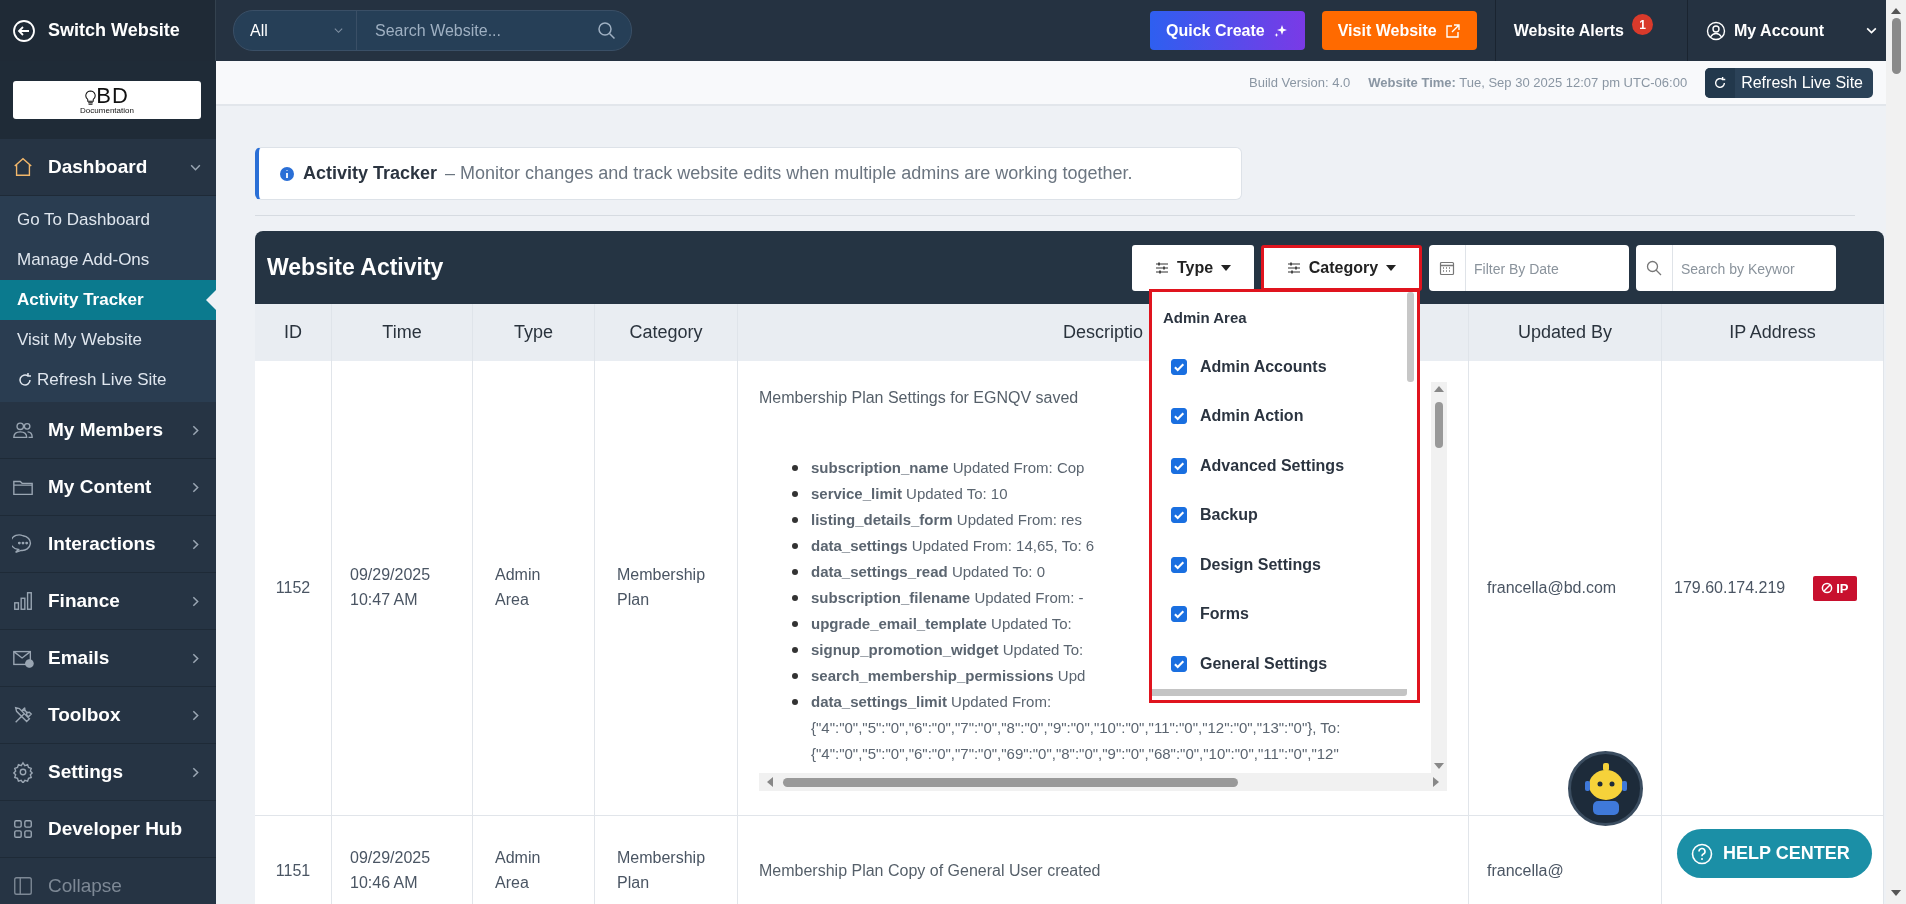 This screenshot has height=904, width=1906. I want to click on change-entry: subscription_name Updated From: Cop, so click(948, 467).